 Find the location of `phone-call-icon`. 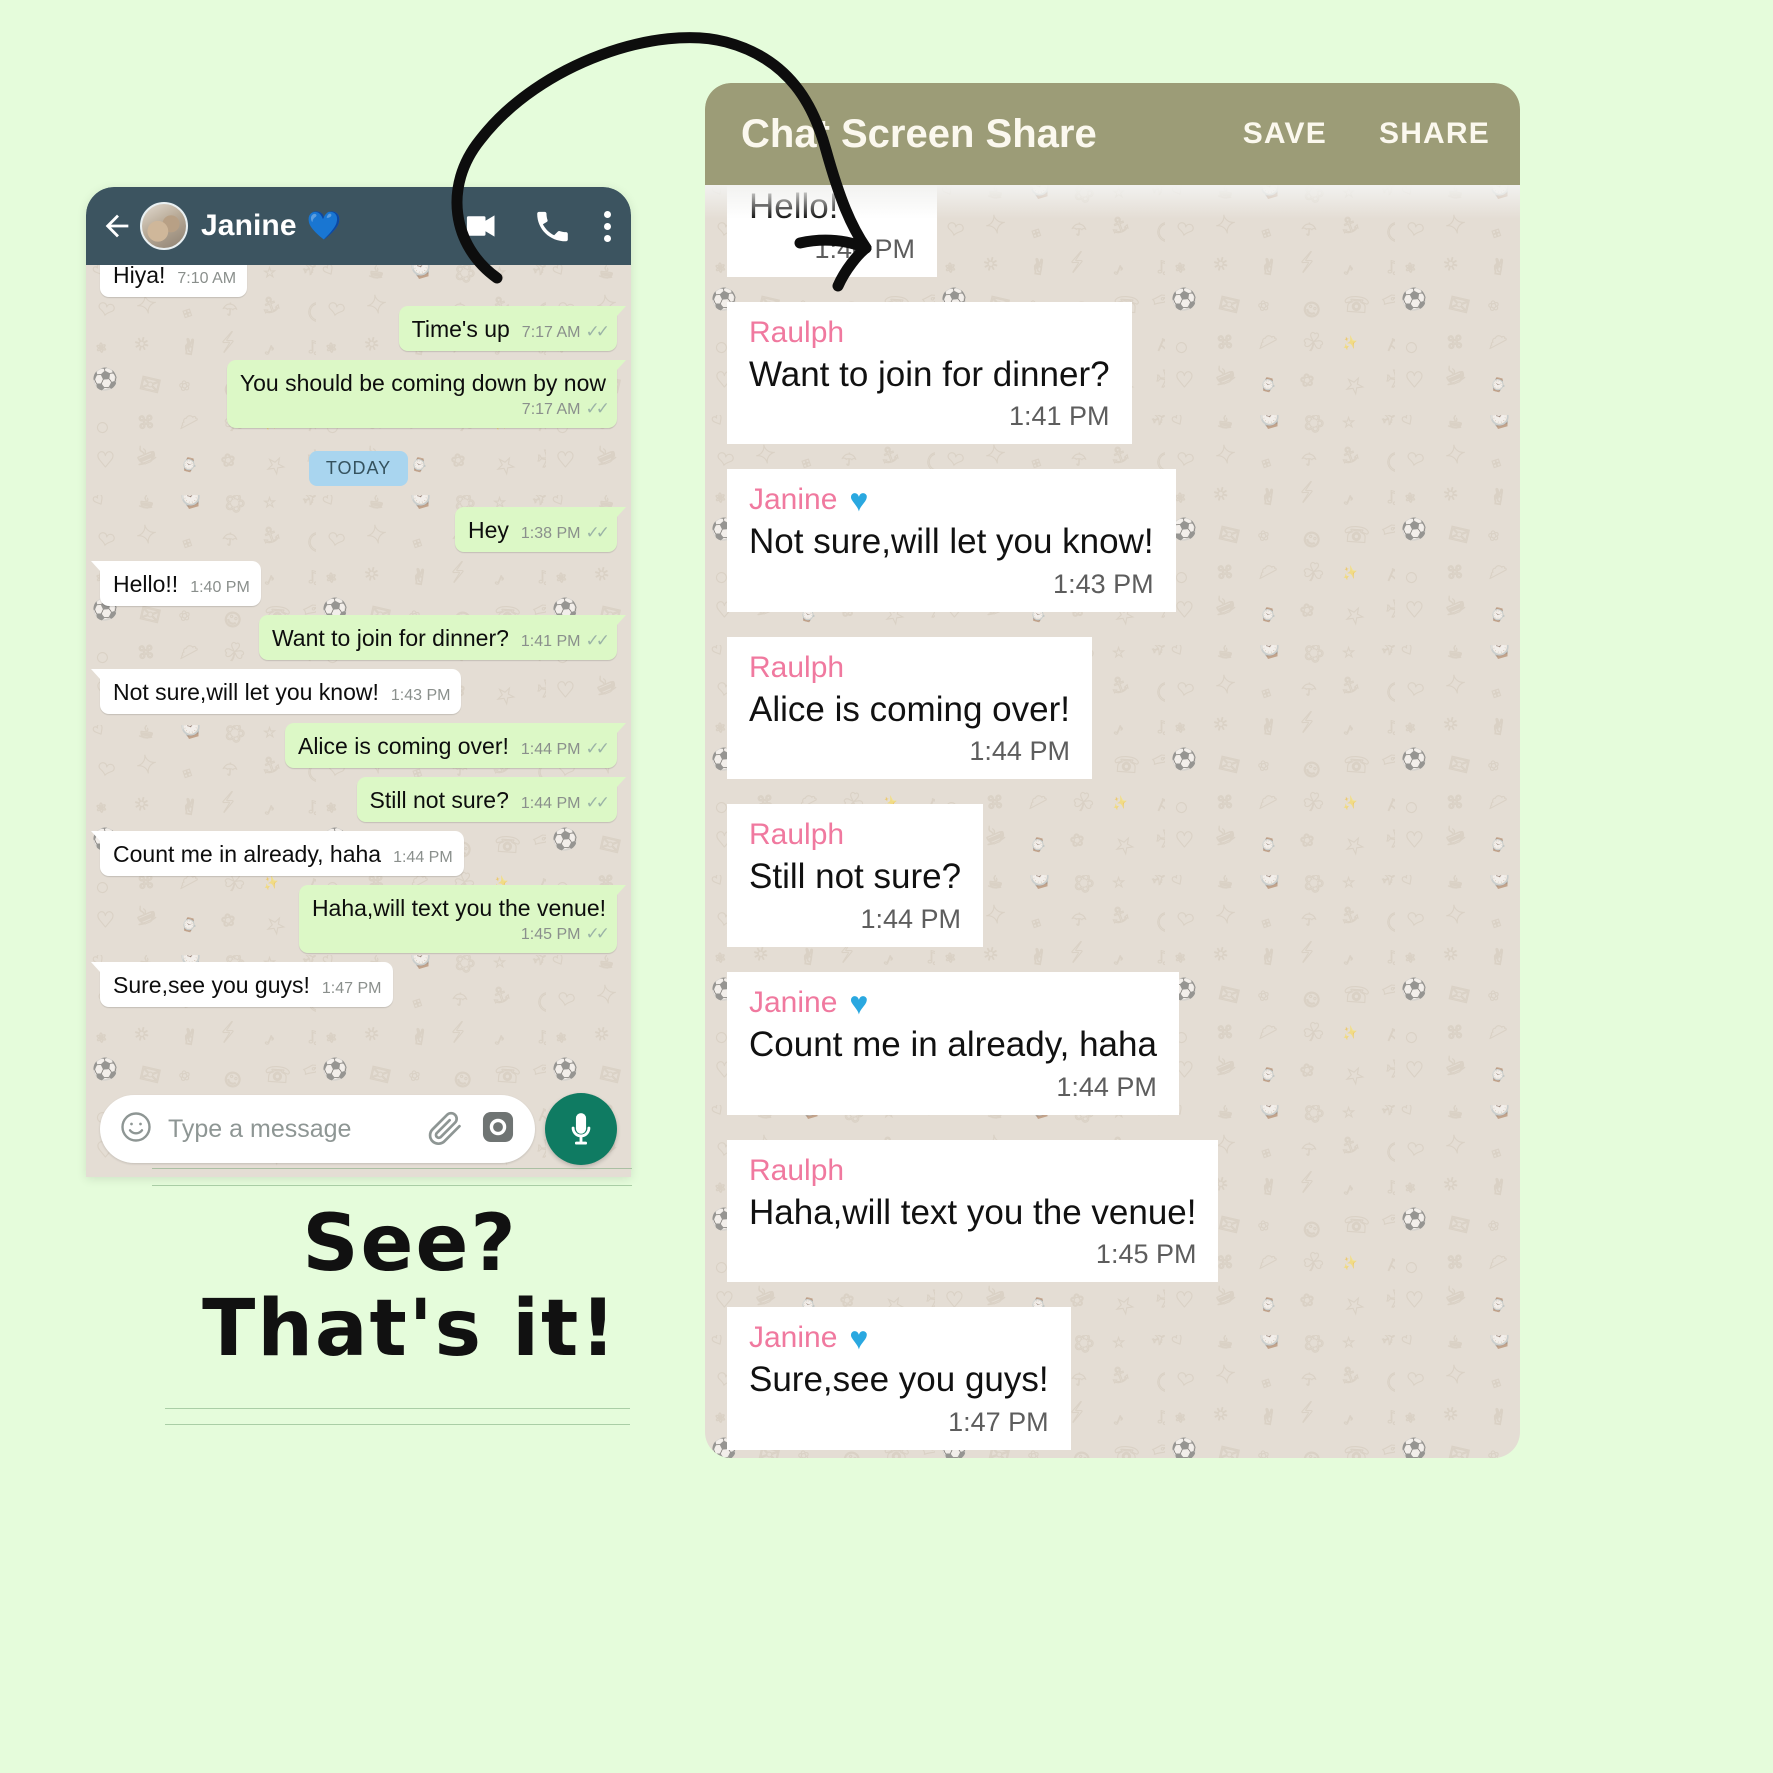

phone-call-icon is located at coordinates (551, 226).